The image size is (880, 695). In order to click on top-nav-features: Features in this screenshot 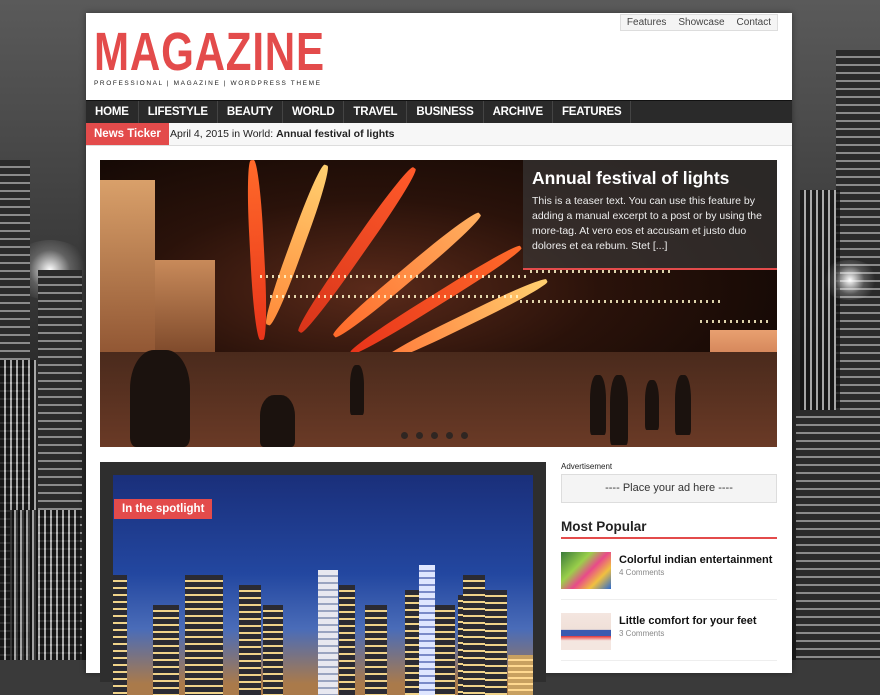, I will do `click(646, 22)`.